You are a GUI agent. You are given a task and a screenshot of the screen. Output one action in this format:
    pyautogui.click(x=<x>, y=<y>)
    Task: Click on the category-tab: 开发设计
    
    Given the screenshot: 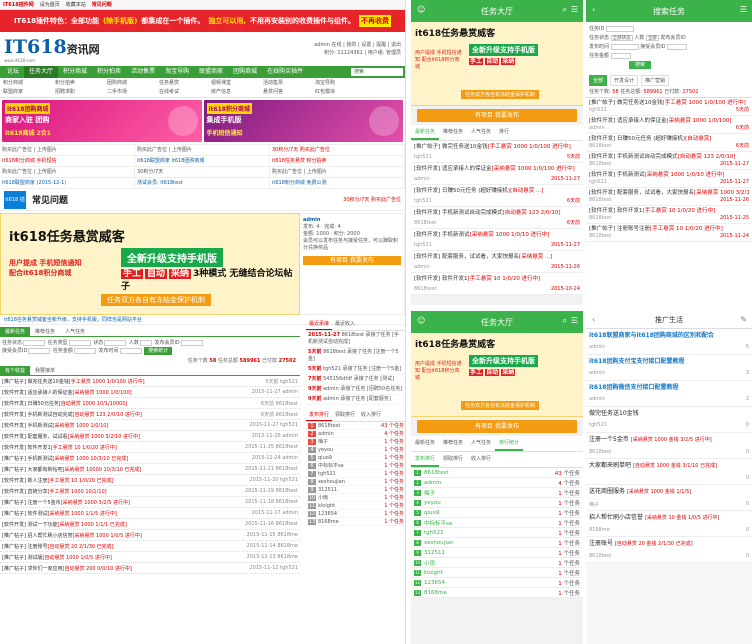 What is the action you would take?
    pyautogui.click(x=624, y=80)
    